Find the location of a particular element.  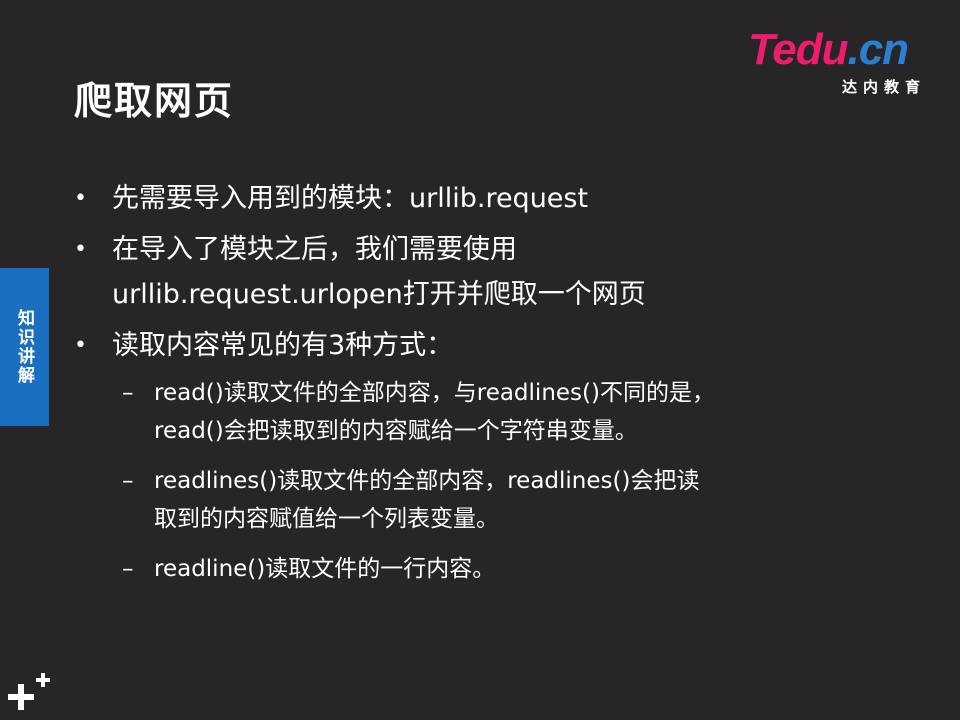

bullet-item: • 先需要导入用到的模块：urllib.request is located at coordinates (474, 198).